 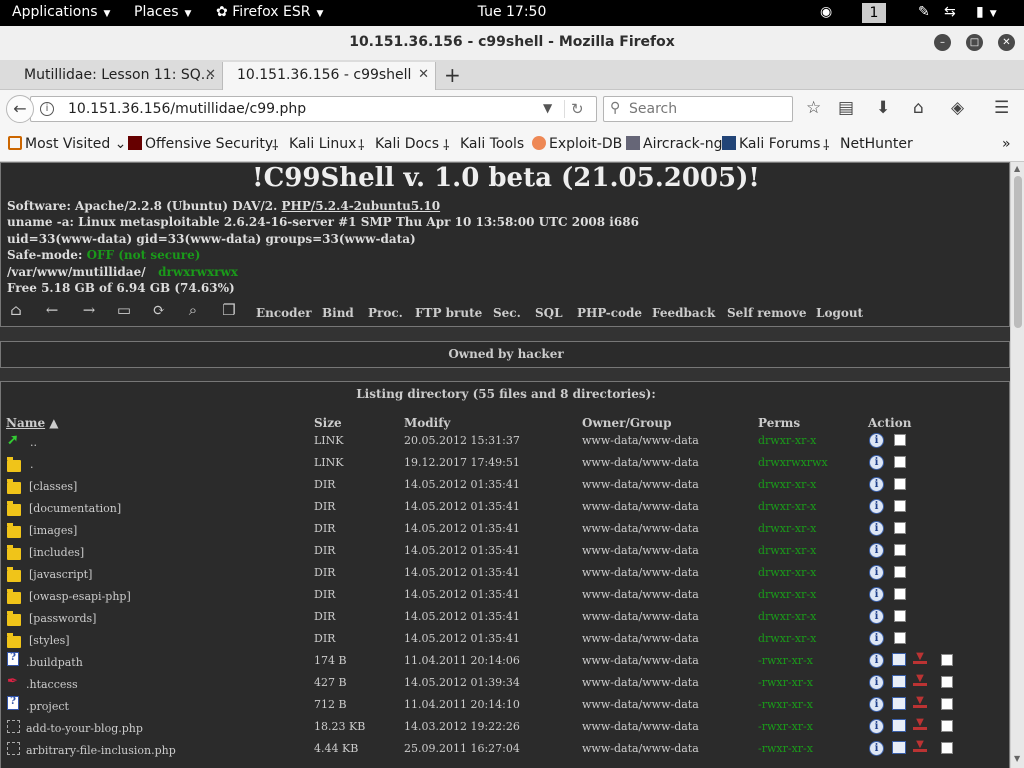 What do you see at coordinates (766, 313) in the screenshot?
I see `menu-self-remove: Self remove` at bounding box center [766, 313].